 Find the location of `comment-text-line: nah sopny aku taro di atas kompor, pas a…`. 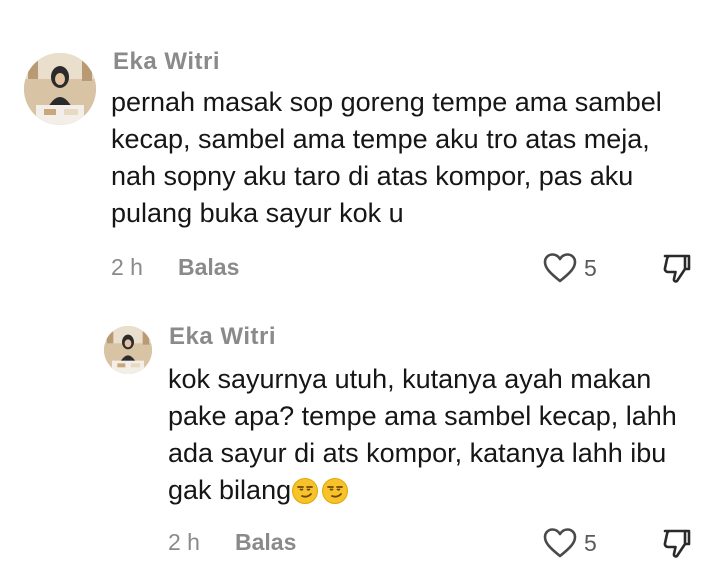

comment-text-line: nah sopny aku taro di atas kompor, pas a… is located at coordinates (372, 176).